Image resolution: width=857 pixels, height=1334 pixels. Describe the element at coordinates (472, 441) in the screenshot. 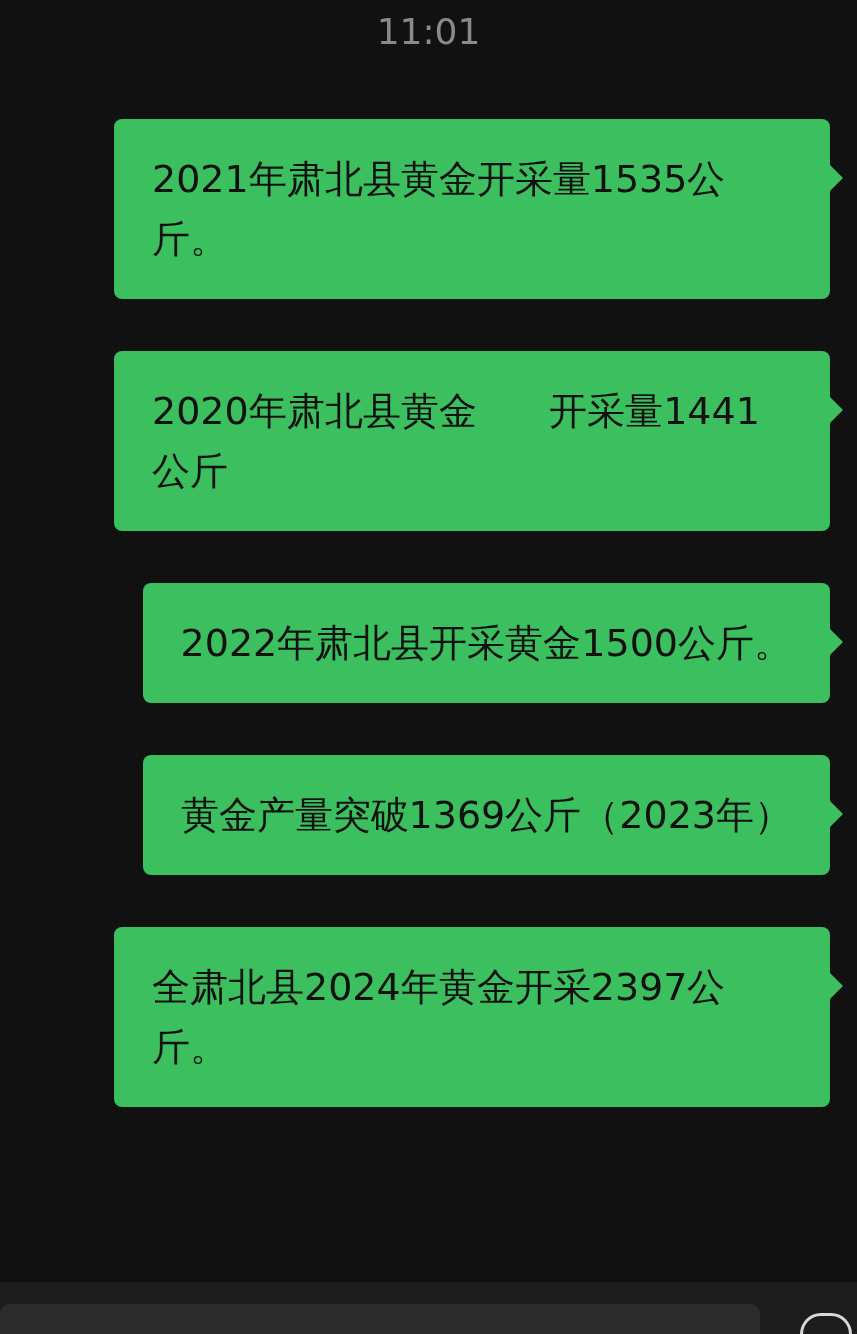

I see `message-bubble: 2020年肃北县黄金 开采量1441公斤` at that location.